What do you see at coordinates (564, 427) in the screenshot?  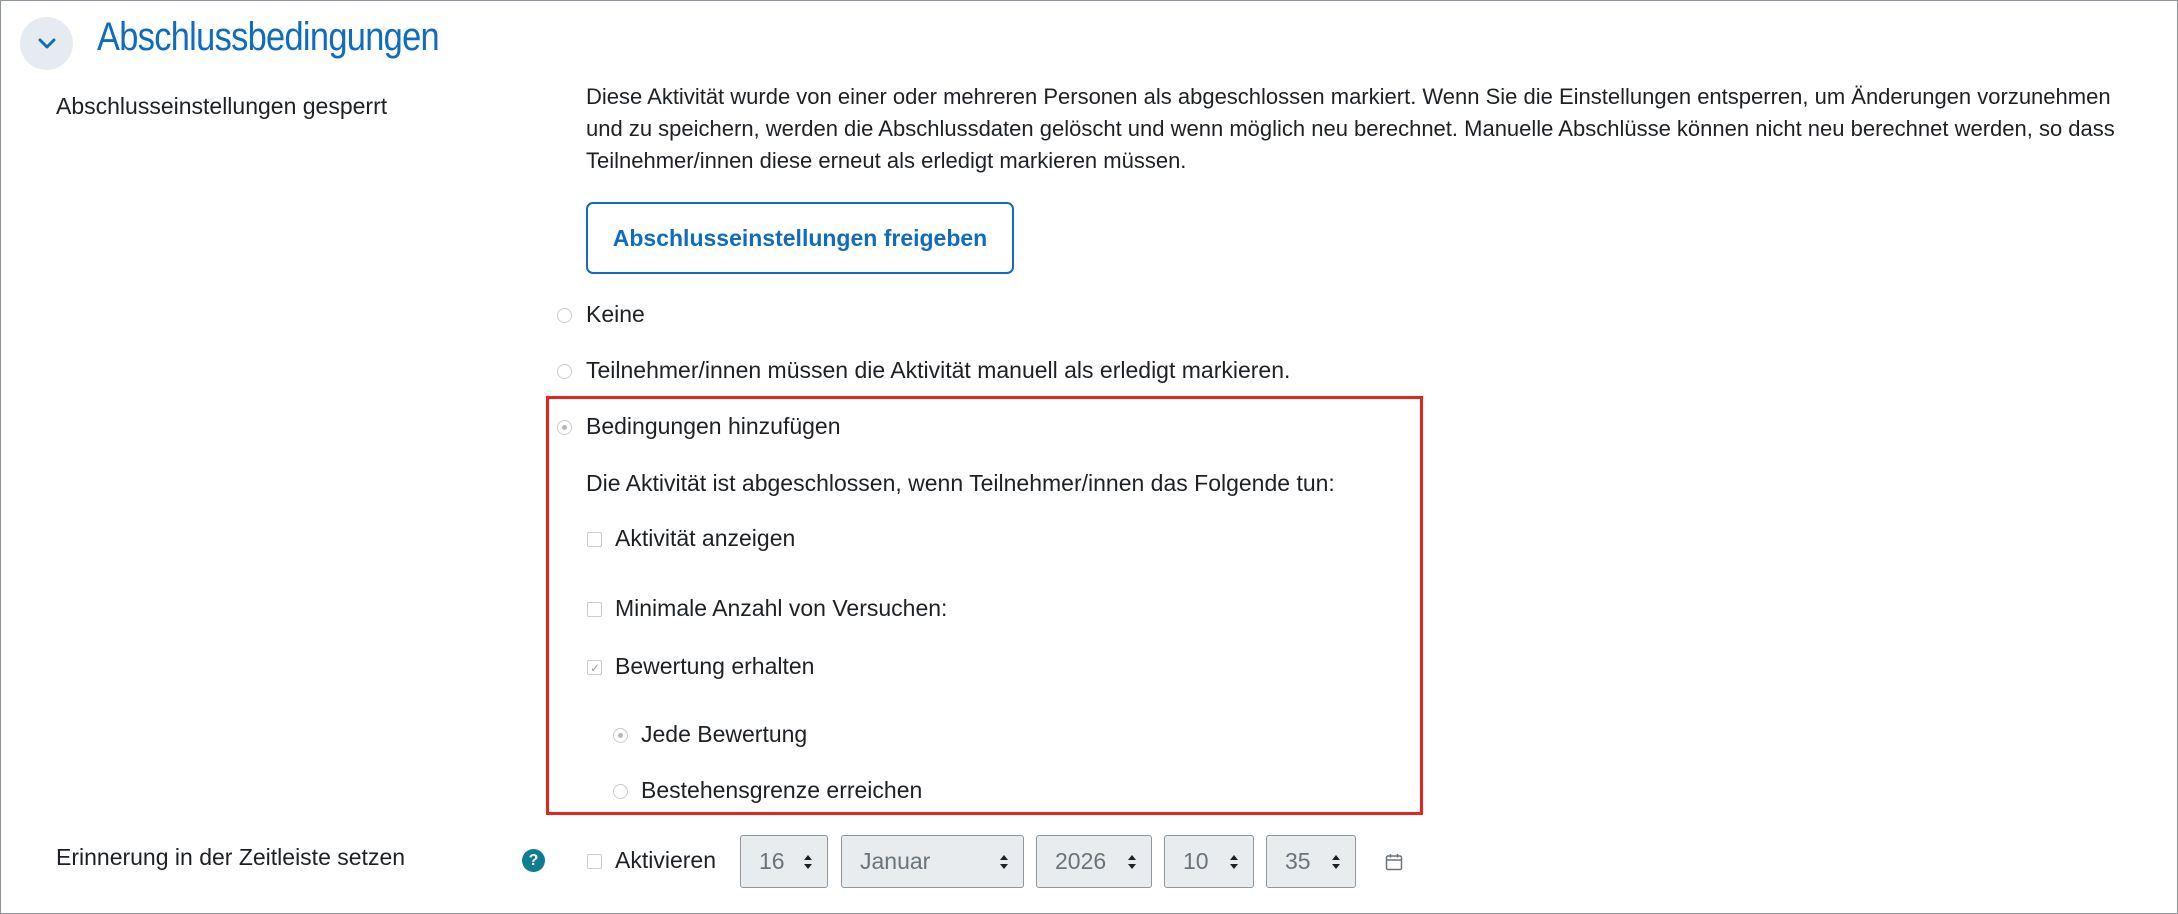 I see `radio-conditions` at bounding box center [564, 427].